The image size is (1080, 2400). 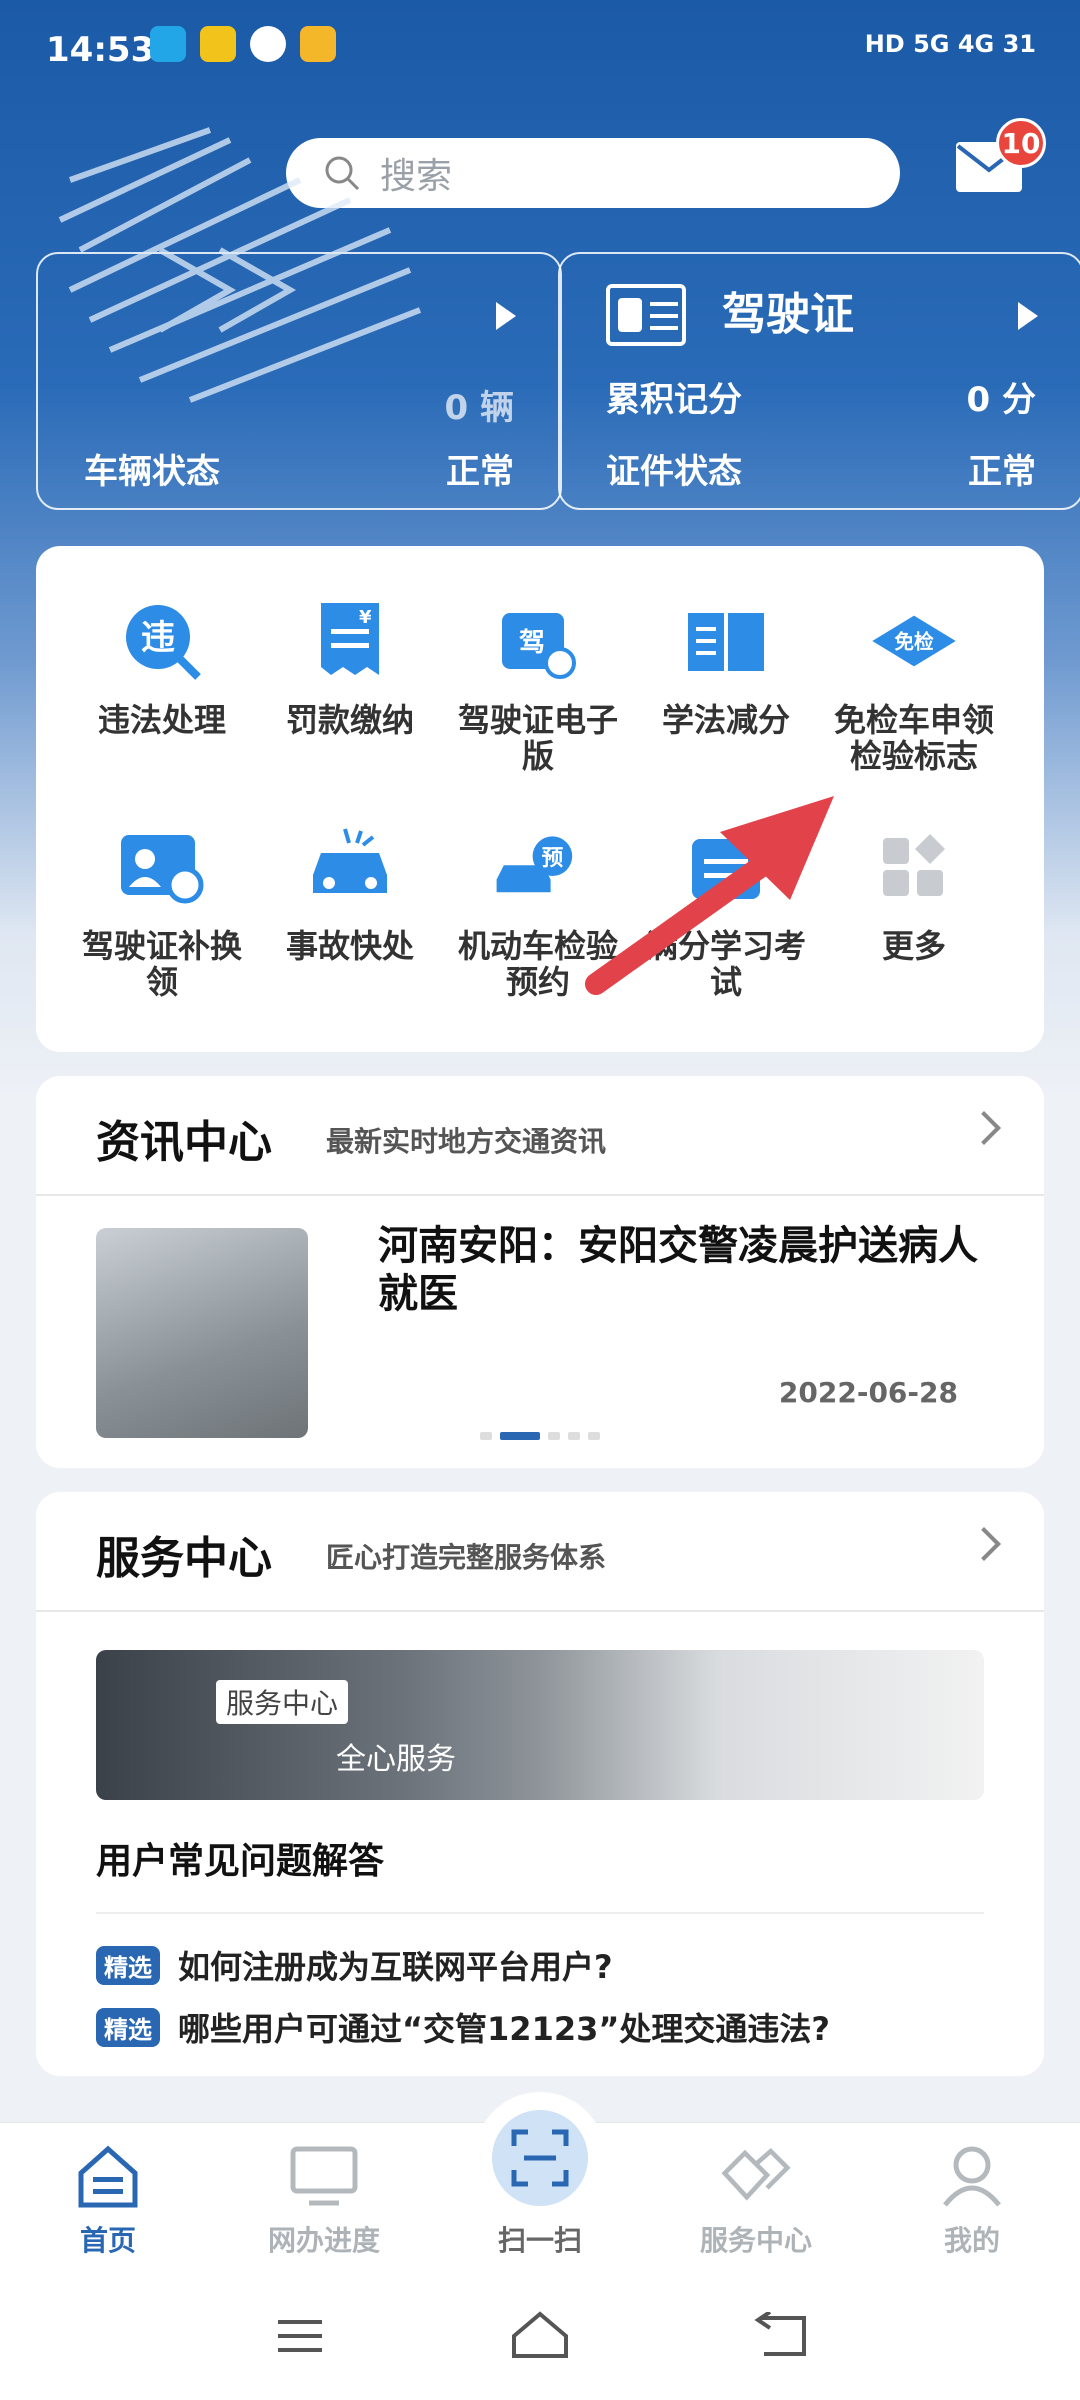 What do you see at coordinates (396, 1759) in the screenshot?
I see `banner-subtitle: 全心服务` at bounding box center [396, 1759].